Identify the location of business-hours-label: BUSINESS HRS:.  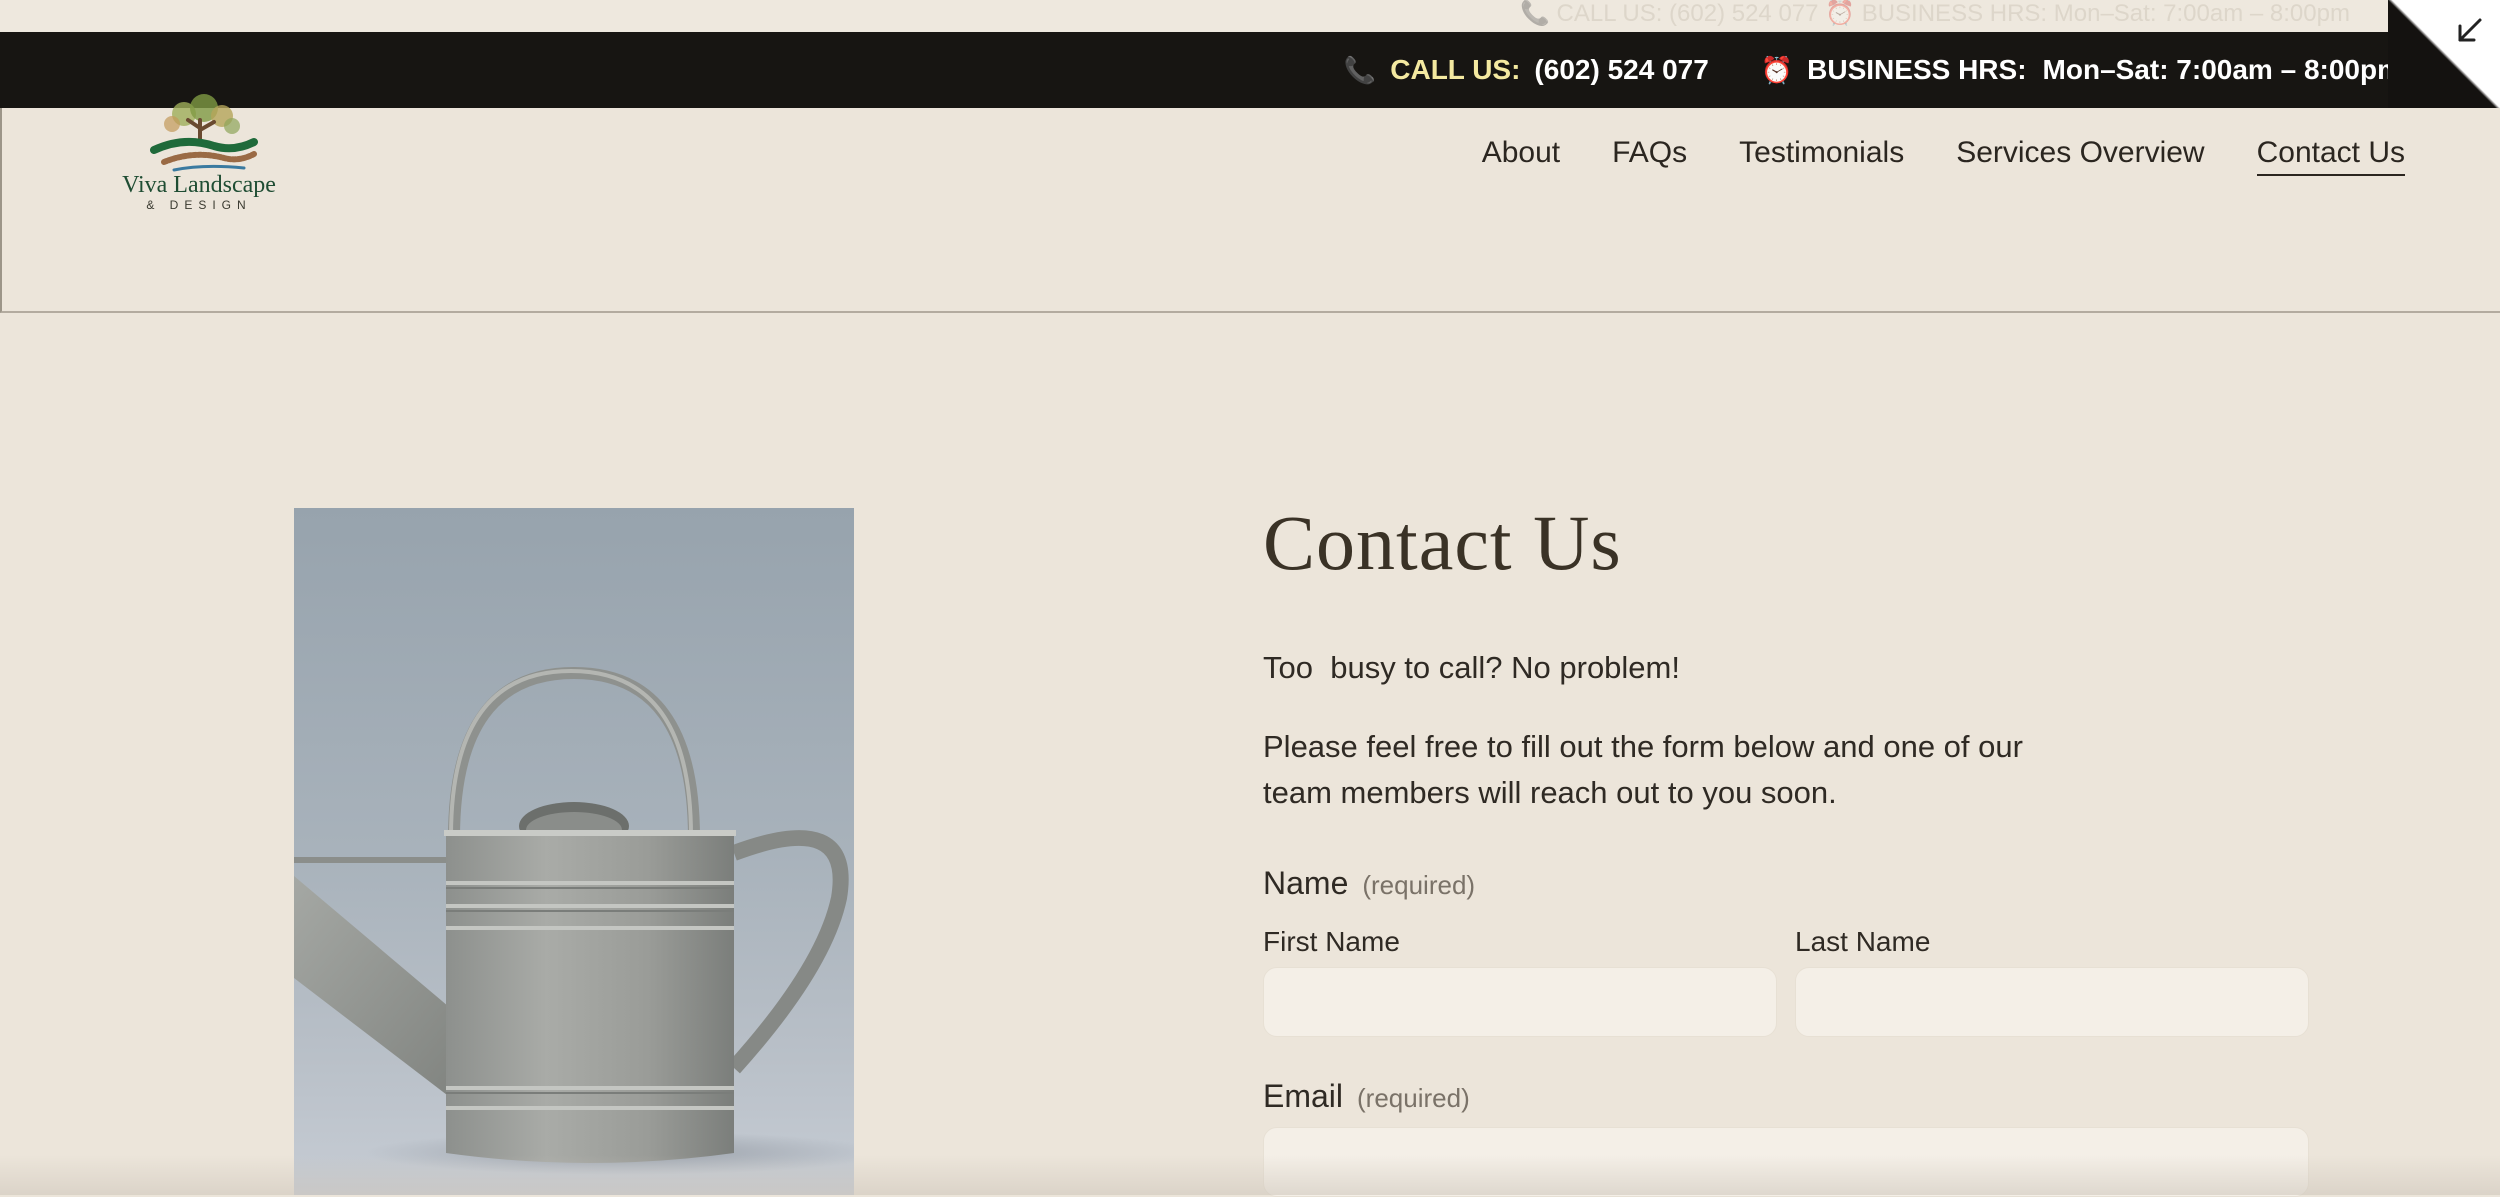
(1917, 69).